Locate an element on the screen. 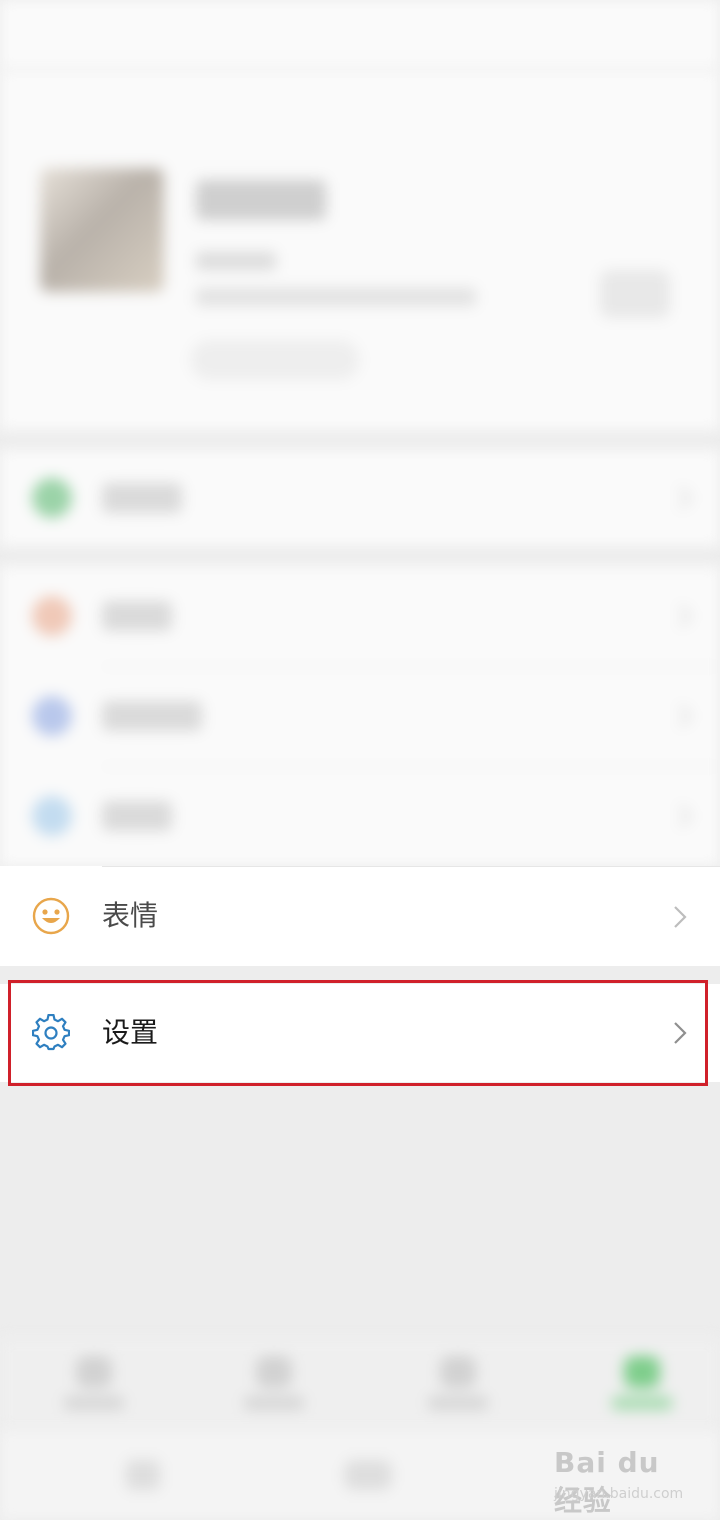 The width and height of the screenshot is (720, 1520). compass-icon is located at coordinates (458, 1372).